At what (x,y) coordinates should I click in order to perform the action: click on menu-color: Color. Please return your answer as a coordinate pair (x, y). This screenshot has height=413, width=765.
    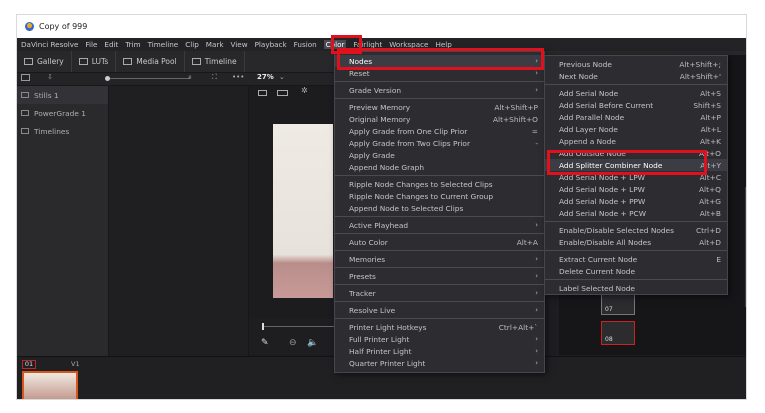
    Looking at the image, I should click on (335, 44).